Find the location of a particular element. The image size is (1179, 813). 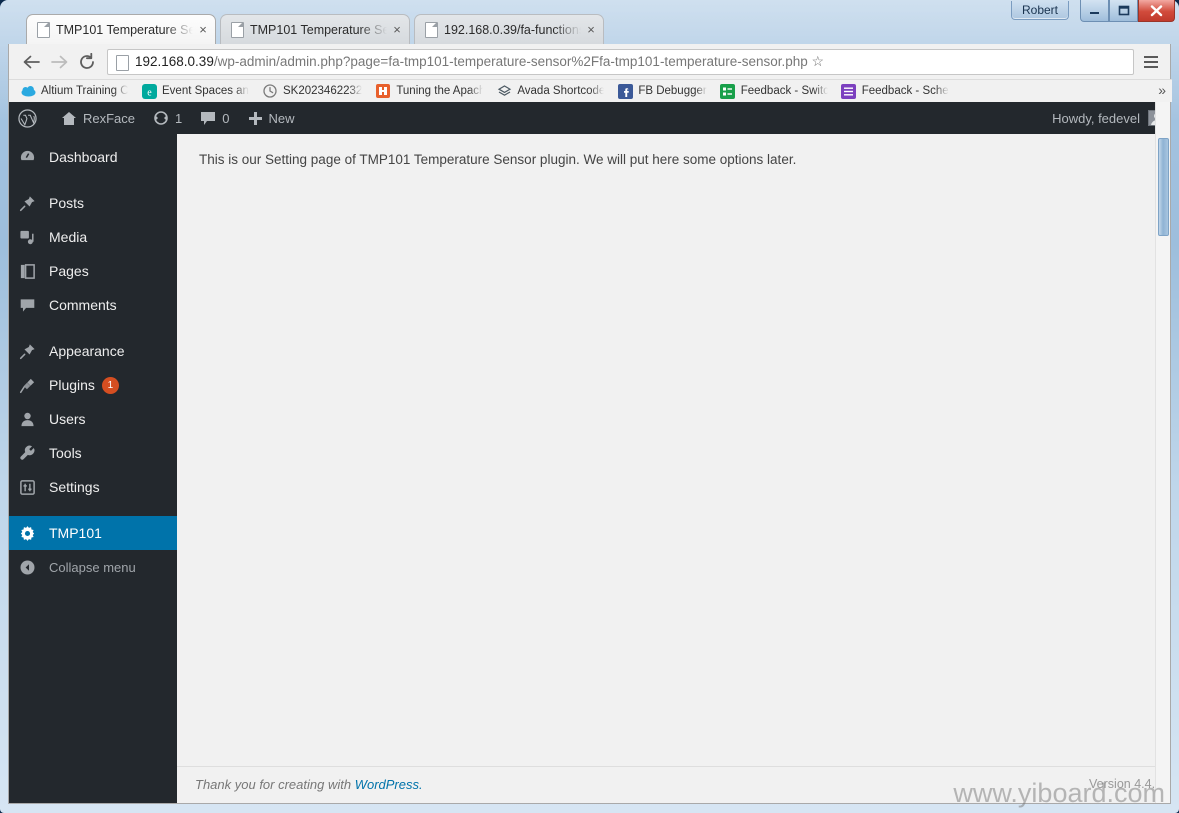

comments-button: 0 is located at coordinates (214, 118).